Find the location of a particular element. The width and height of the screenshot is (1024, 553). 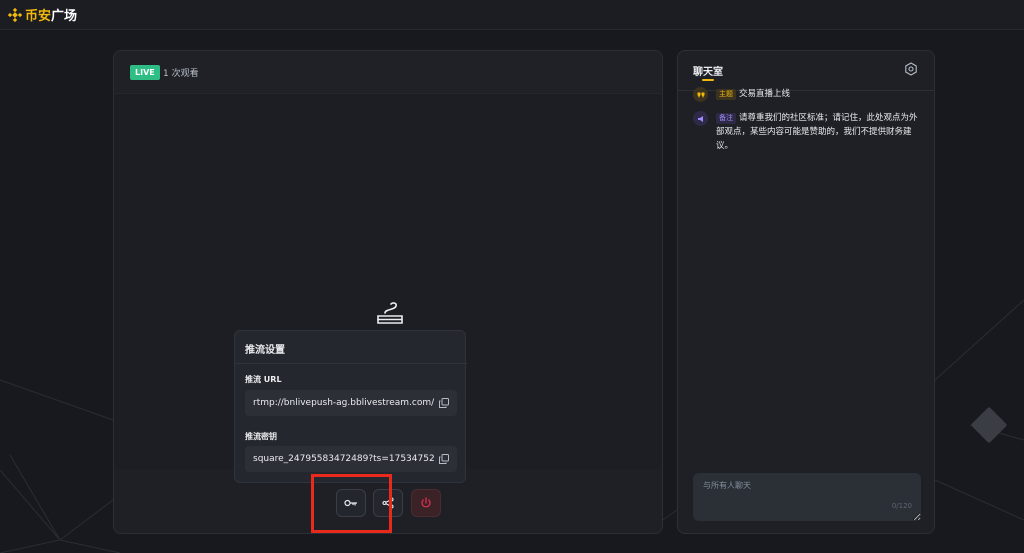

megaphone-icon is located at coordinates (700, 118).